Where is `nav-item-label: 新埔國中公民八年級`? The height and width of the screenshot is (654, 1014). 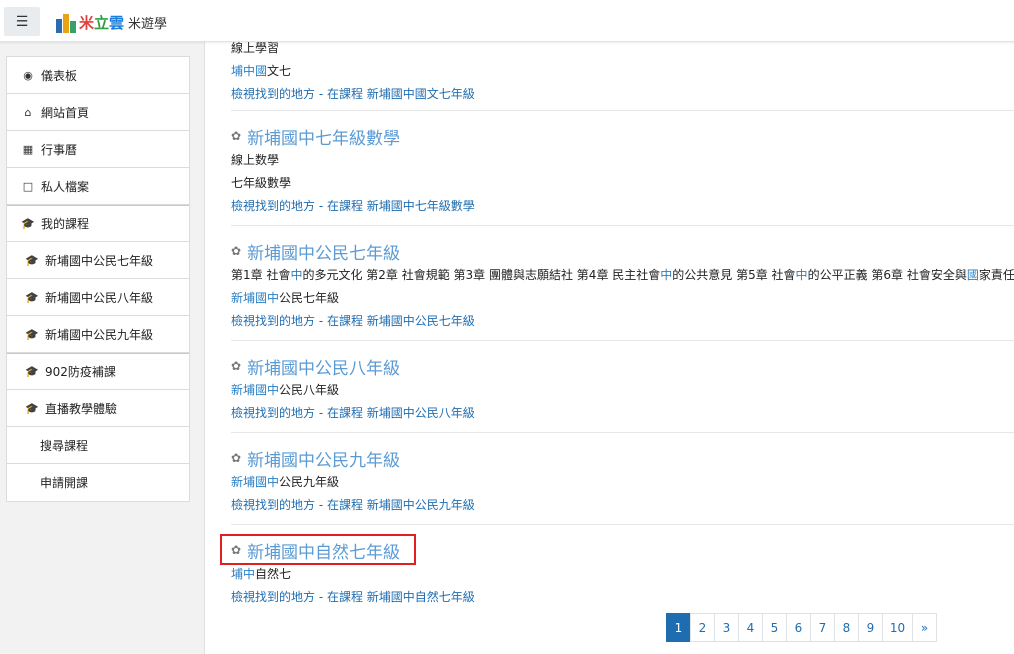
nav-item-label: 新埔國中公民八年級 is located at coordinates (99, 297).